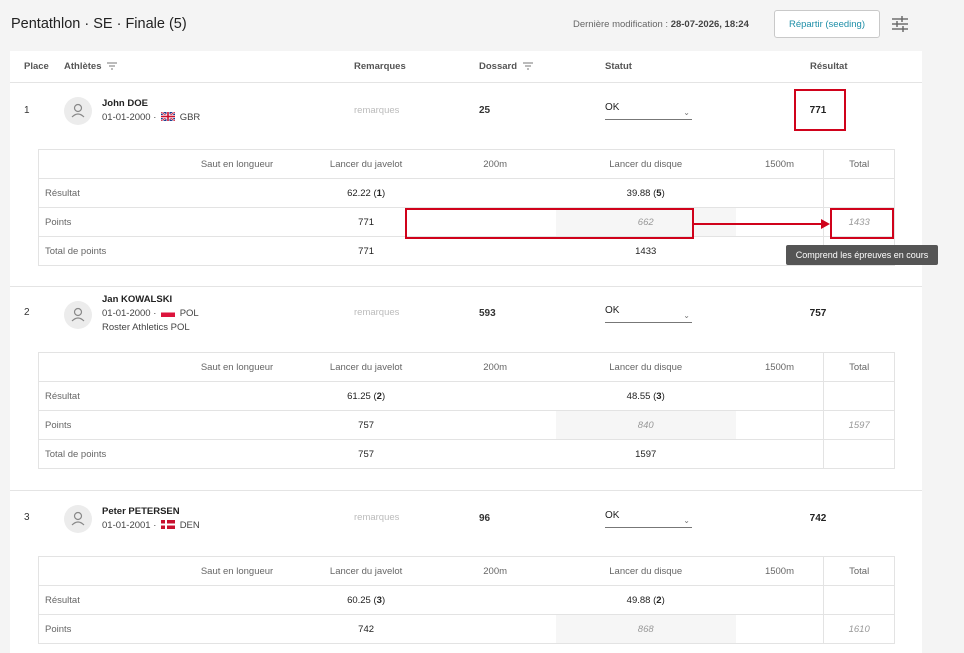  Describe the element at coordinates (380, 66) in the screenshot. I see `col-remarks: Remarques` at that location.